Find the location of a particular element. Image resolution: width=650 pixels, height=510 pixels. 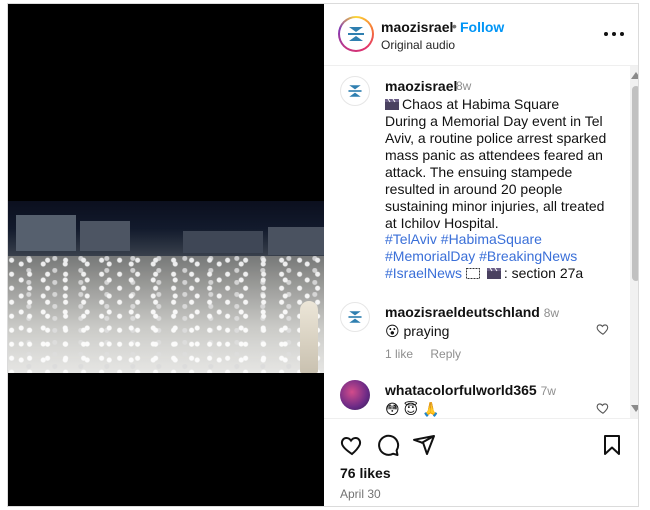

comment-time: 7w is located at coordinates (548, 391).